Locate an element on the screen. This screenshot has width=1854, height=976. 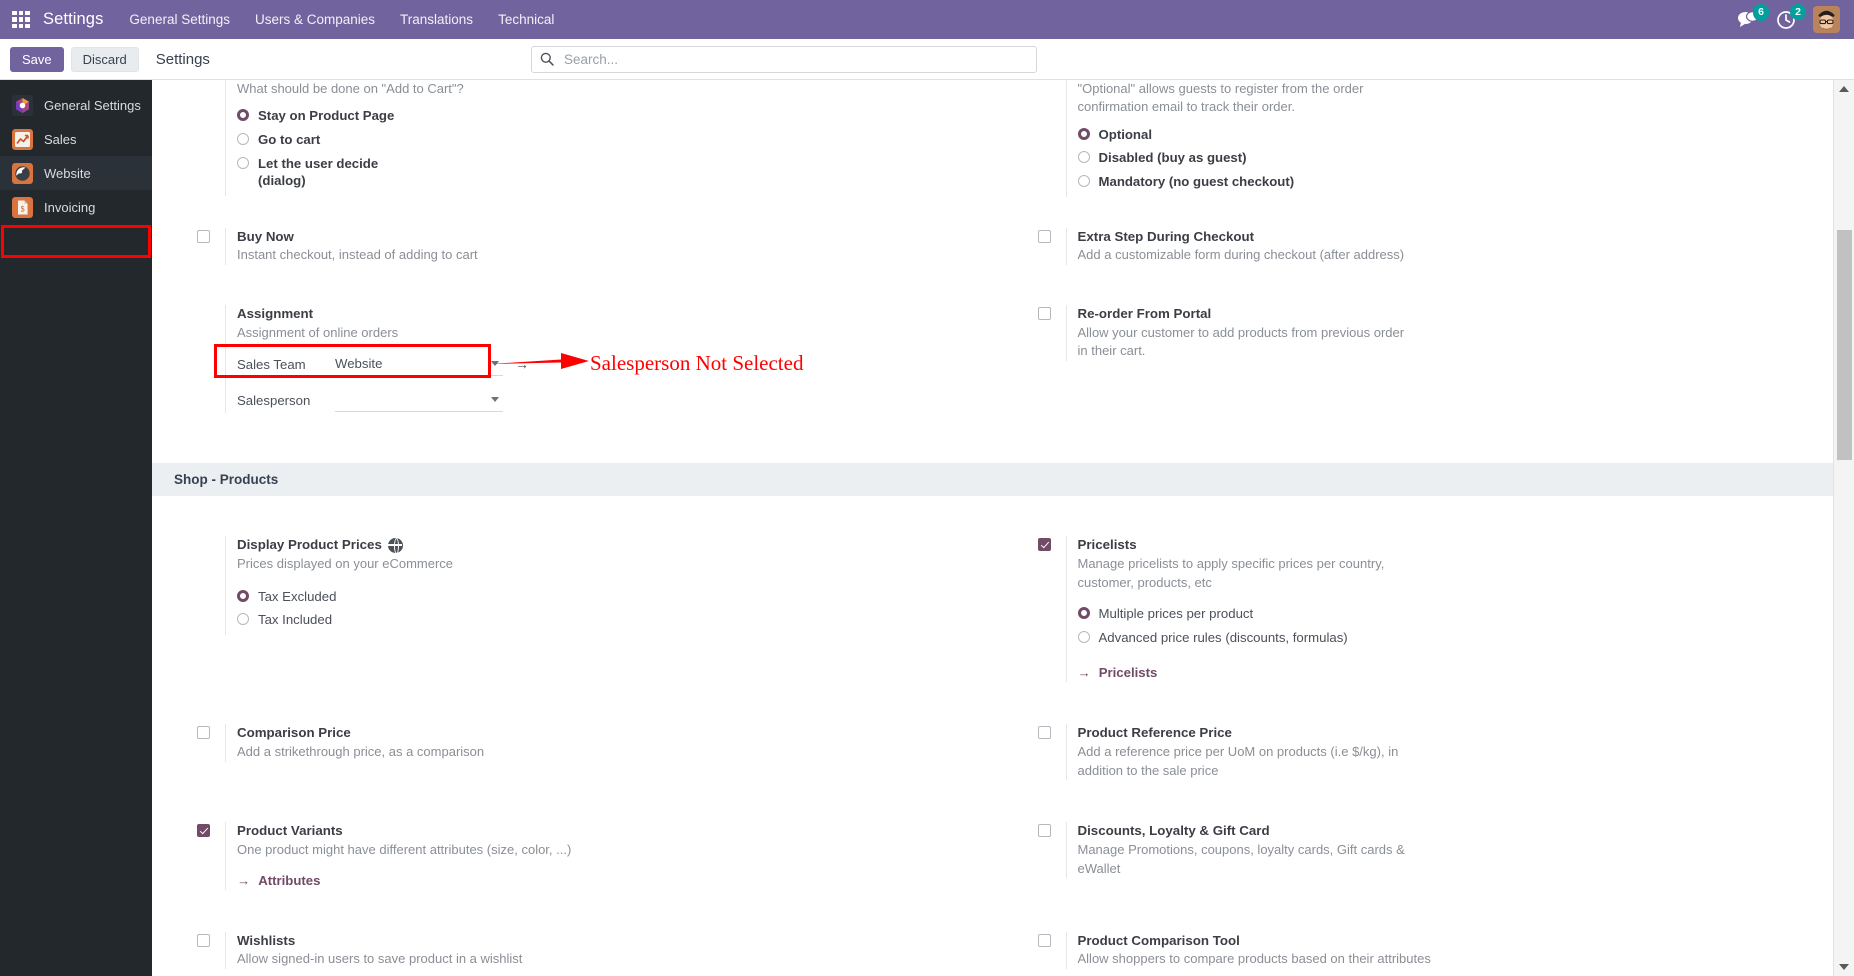
scroll-down-arrow-icon is located at coordinates (1844, 967).